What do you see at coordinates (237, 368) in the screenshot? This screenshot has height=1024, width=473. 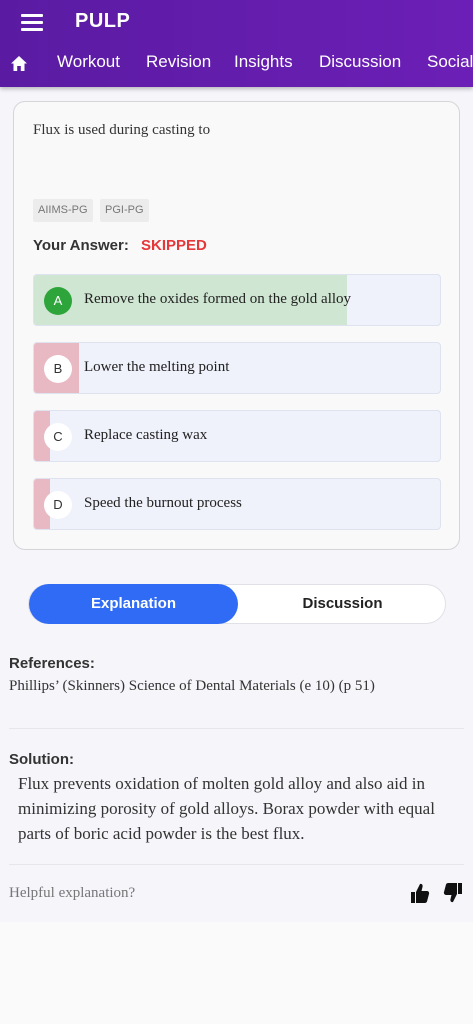 I see `option-b: B Lower the melting point` at bounding box center [237, 368].